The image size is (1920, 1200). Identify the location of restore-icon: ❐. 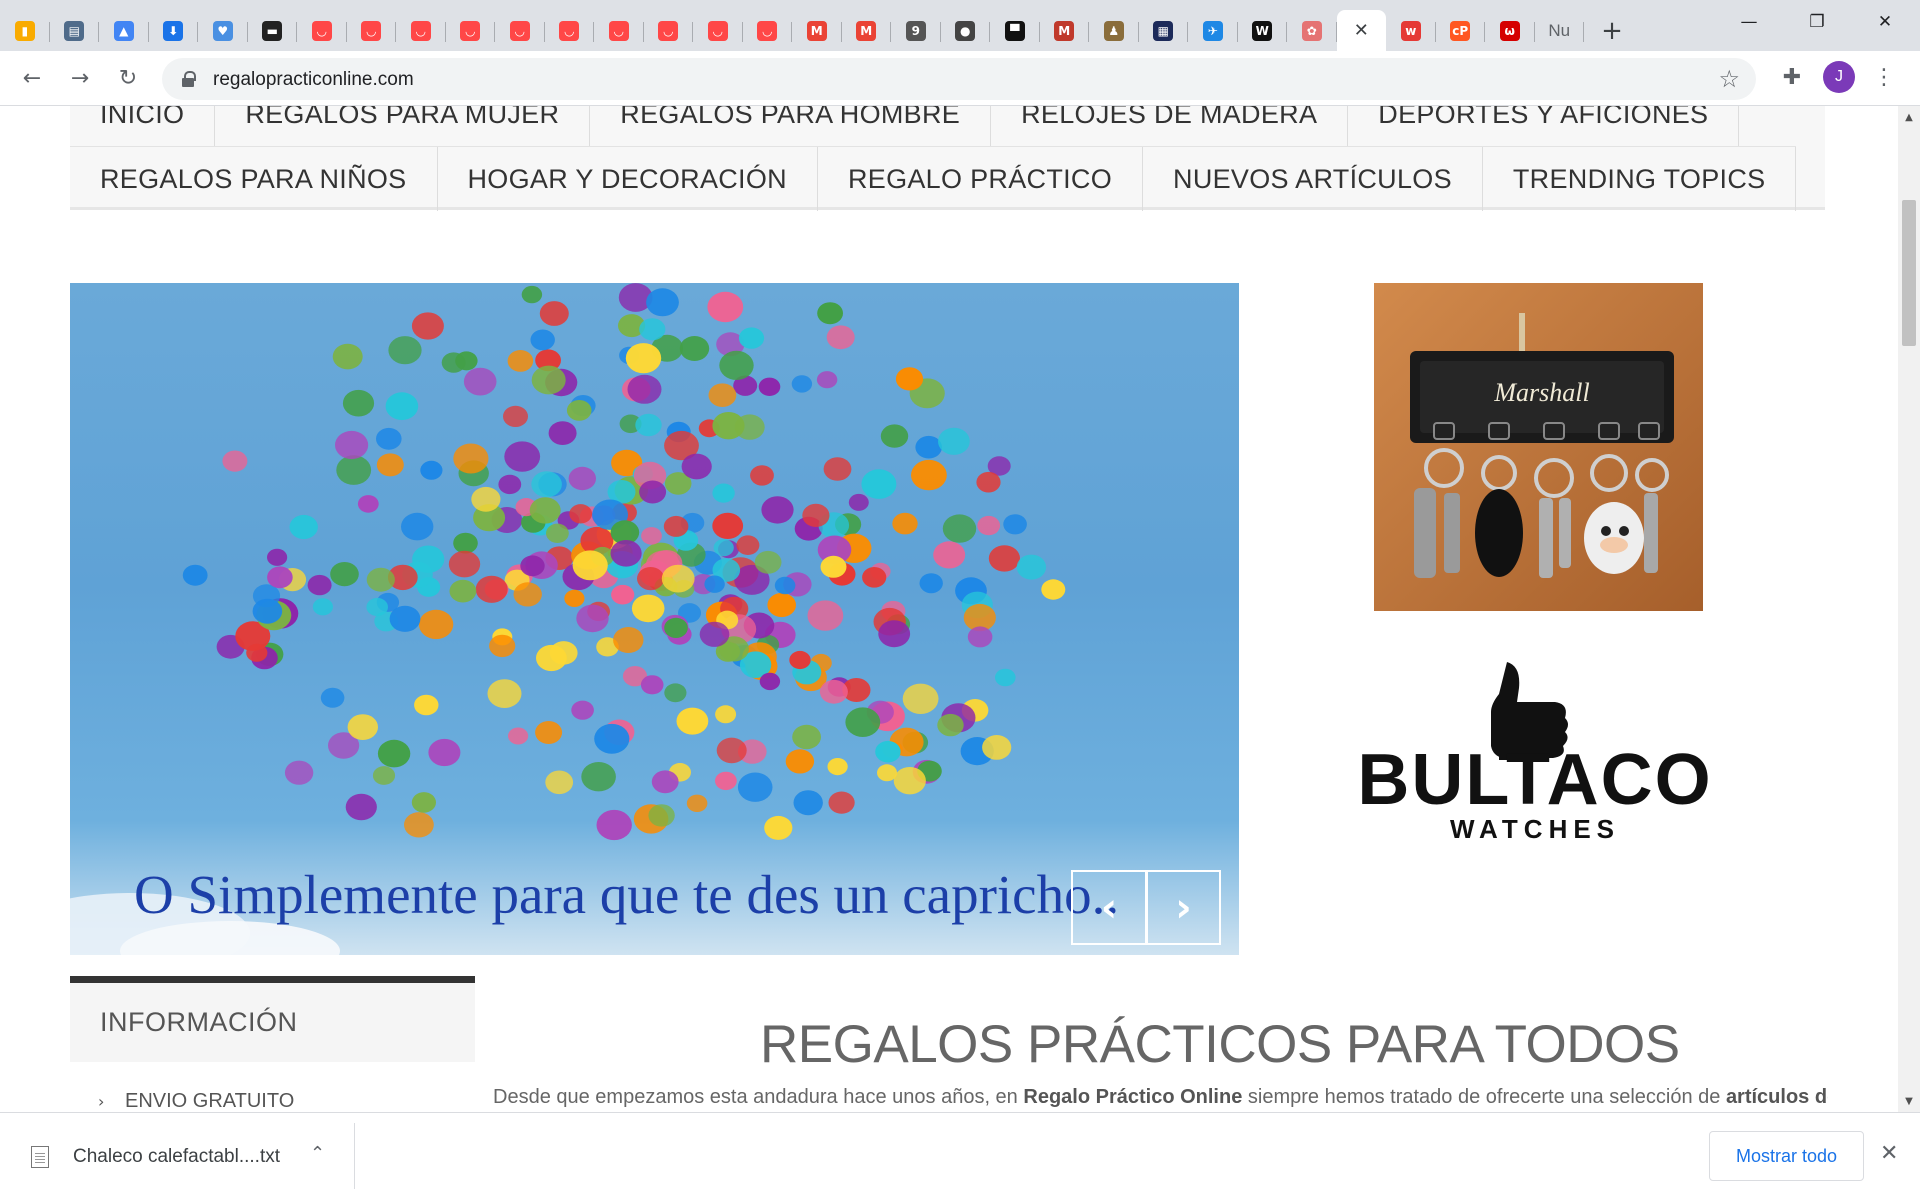
(1817, 22).